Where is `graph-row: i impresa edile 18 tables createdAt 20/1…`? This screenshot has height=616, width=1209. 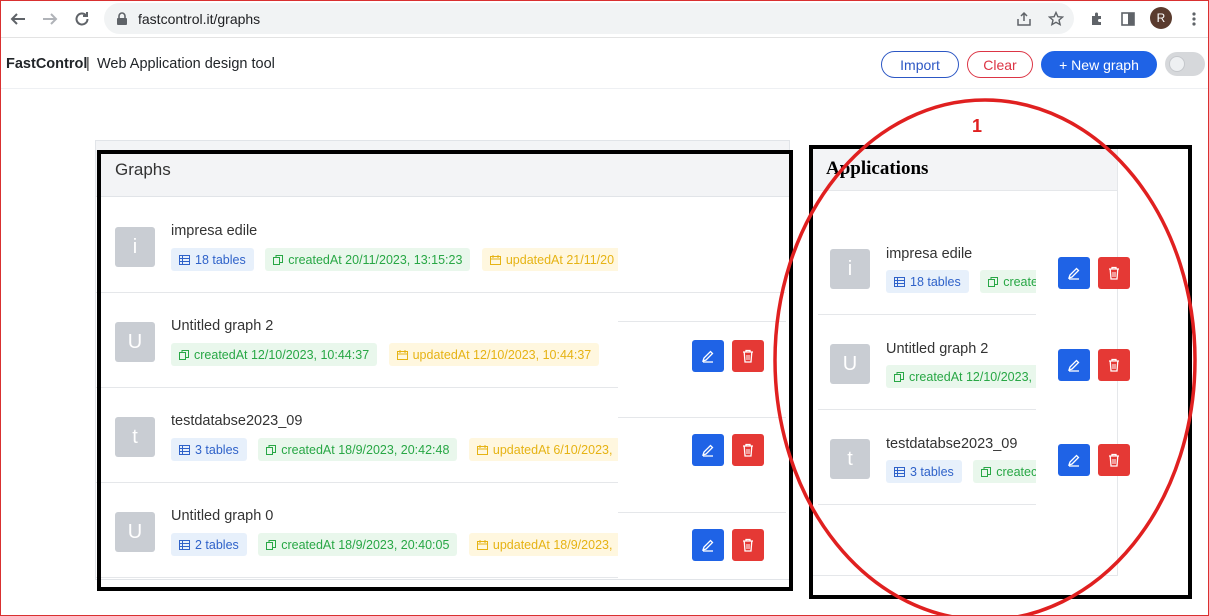 graph-row: i impresa edile 18 tables createdAt 20/1… is located at coordinates (357, 245).